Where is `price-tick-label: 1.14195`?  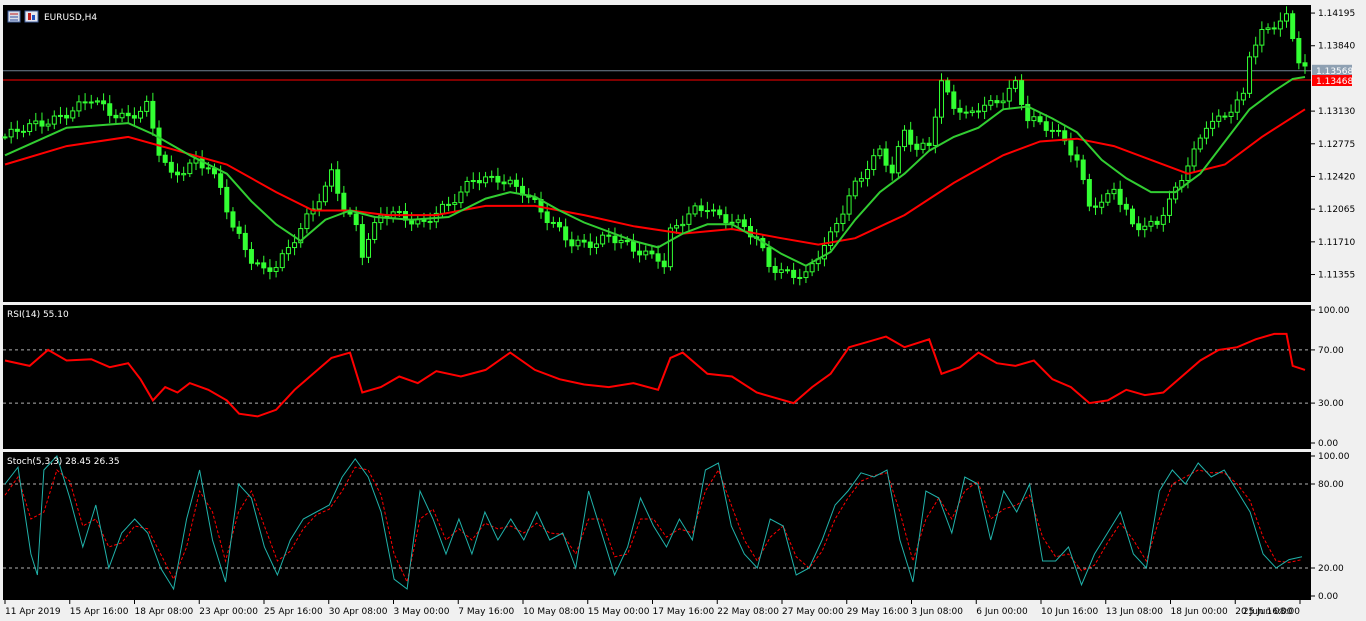
price-tick-label: 1.14195 is located at coordinates (1336, 14).